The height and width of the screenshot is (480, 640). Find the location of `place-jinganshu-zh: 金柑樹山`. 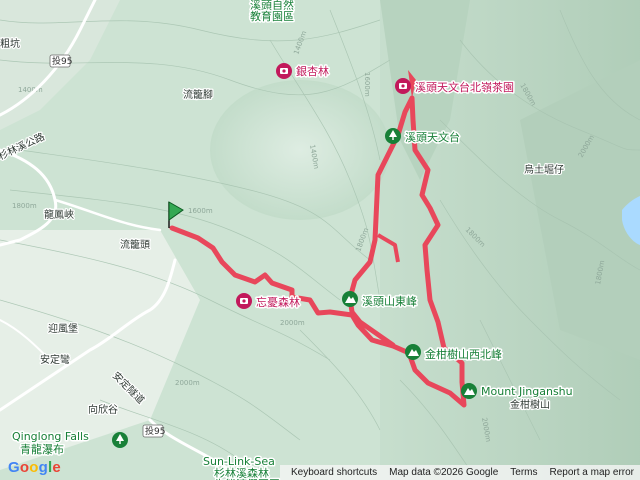

place-jinganshu-zh: 金柑樹山 is located at coordinates (530, 404).